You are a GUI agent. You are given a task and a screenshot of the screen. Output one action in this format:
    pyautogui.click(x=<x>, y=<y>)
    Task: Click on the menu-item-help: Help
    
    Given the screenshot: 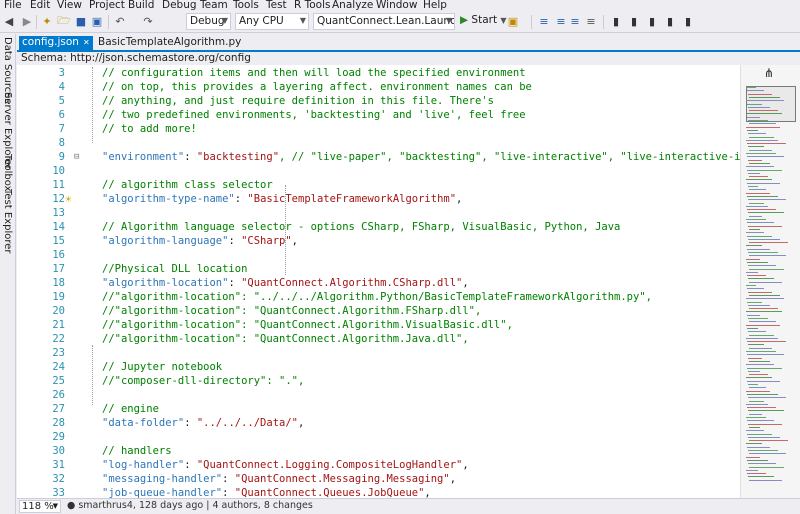 What is the action you would take?
    pyautogui.click(x=435, y=5)
    